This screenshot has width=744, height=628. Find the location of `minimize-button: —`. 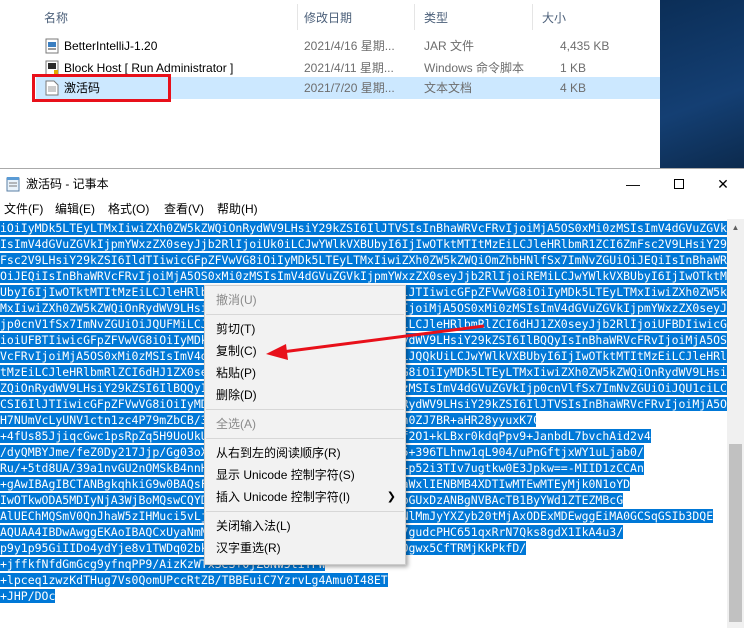

minimize-button: — is located at coordinates (633, 184).